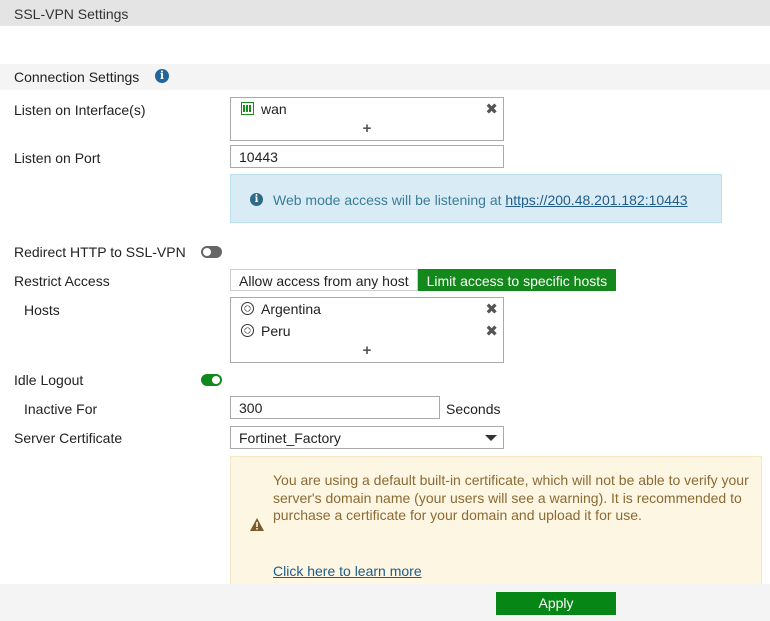  Describe the element at coordinates (335, 407) in the screenshot. I see `inactive-for-input` at that location.